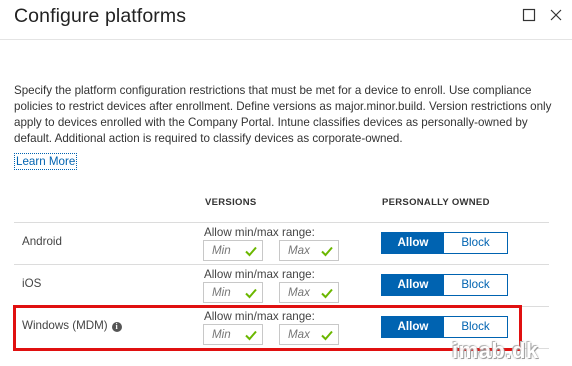 This screenshot has height=366, width=572. I want to click on platform-name: Android, so click(42, 241).